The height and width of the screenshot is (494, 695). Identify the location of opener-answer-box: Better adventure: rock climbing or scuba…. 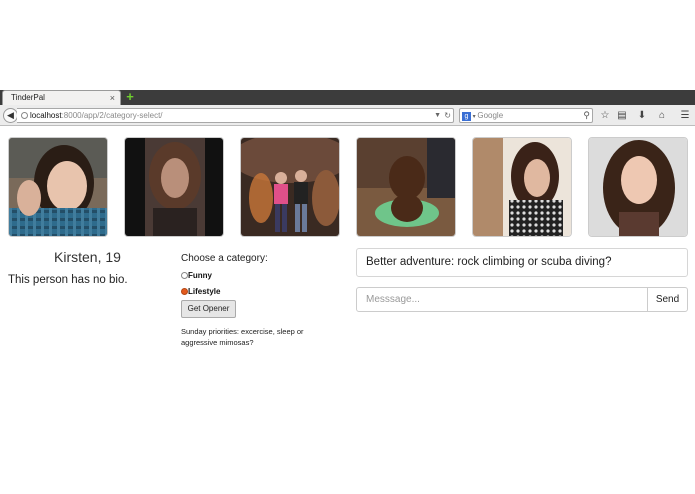
(522, 262).